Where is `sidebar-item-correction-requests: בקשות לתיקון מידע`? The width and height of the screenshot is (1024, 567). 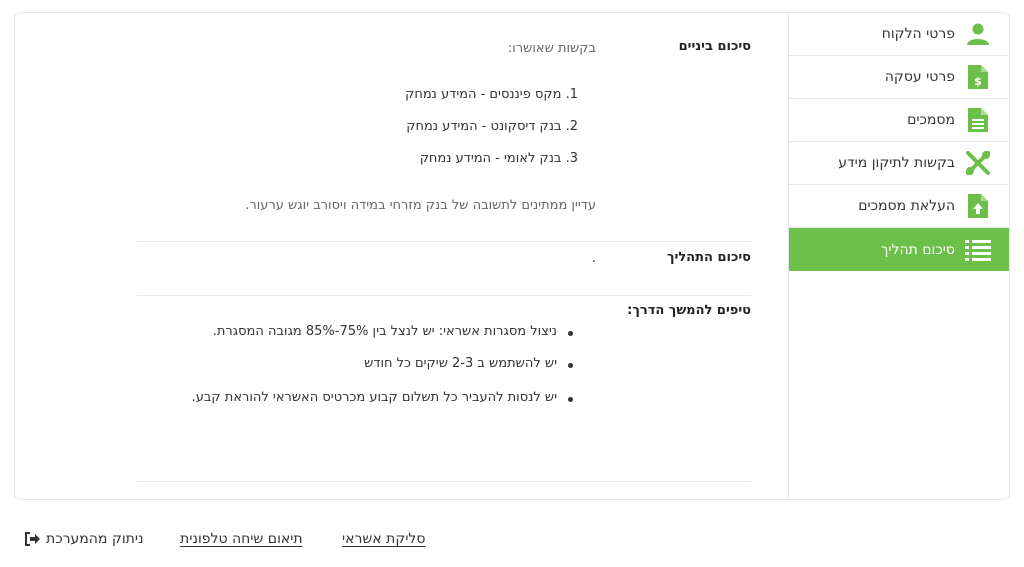 sidebar-item-correction-requests: בקשות לתיקון מידע is located at coordinates (899, 163).